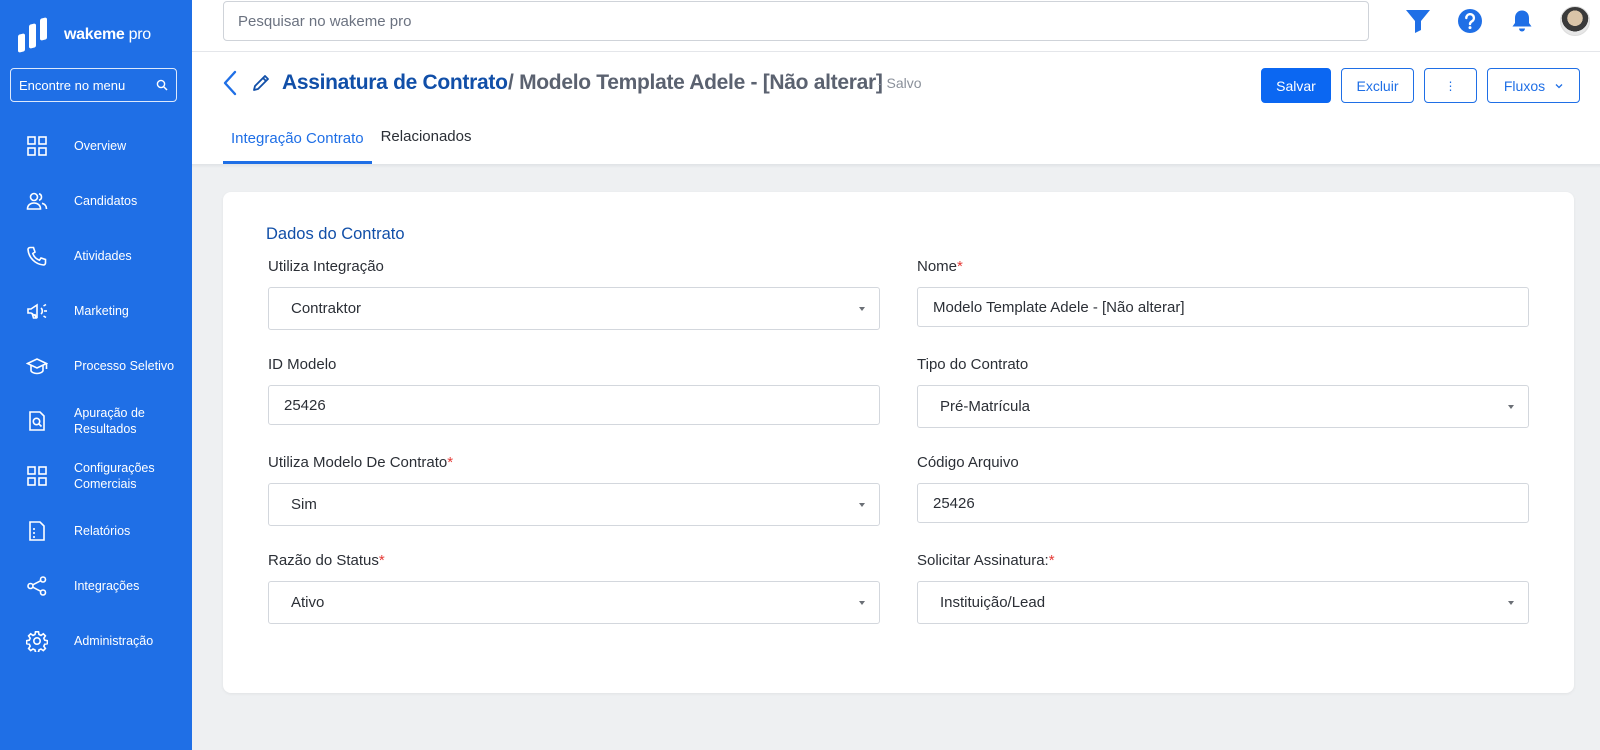 This screenshot has width=1600, height=750. I want to click on page-title: Assinatura de Contrato, so click(395, 82).